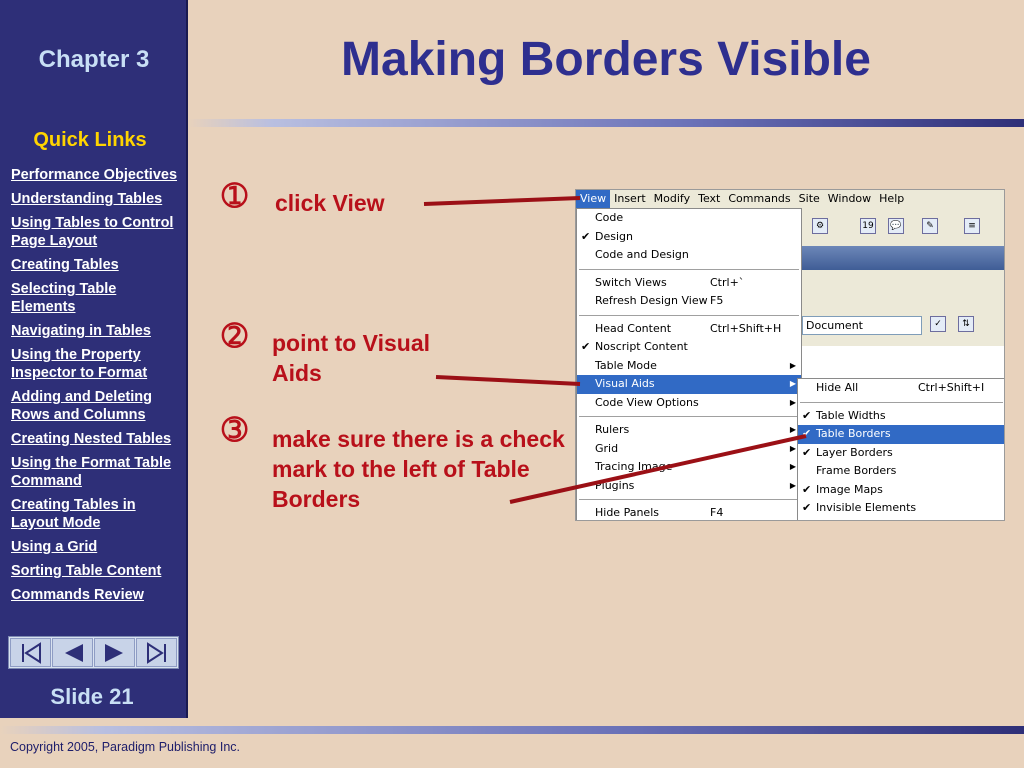 This screenshot has height=768, width=1024. Describe the element at coordinates (689, 512) in the screenshot. I see `view-menu-hide-panels: Hide Panels F4` at that location.